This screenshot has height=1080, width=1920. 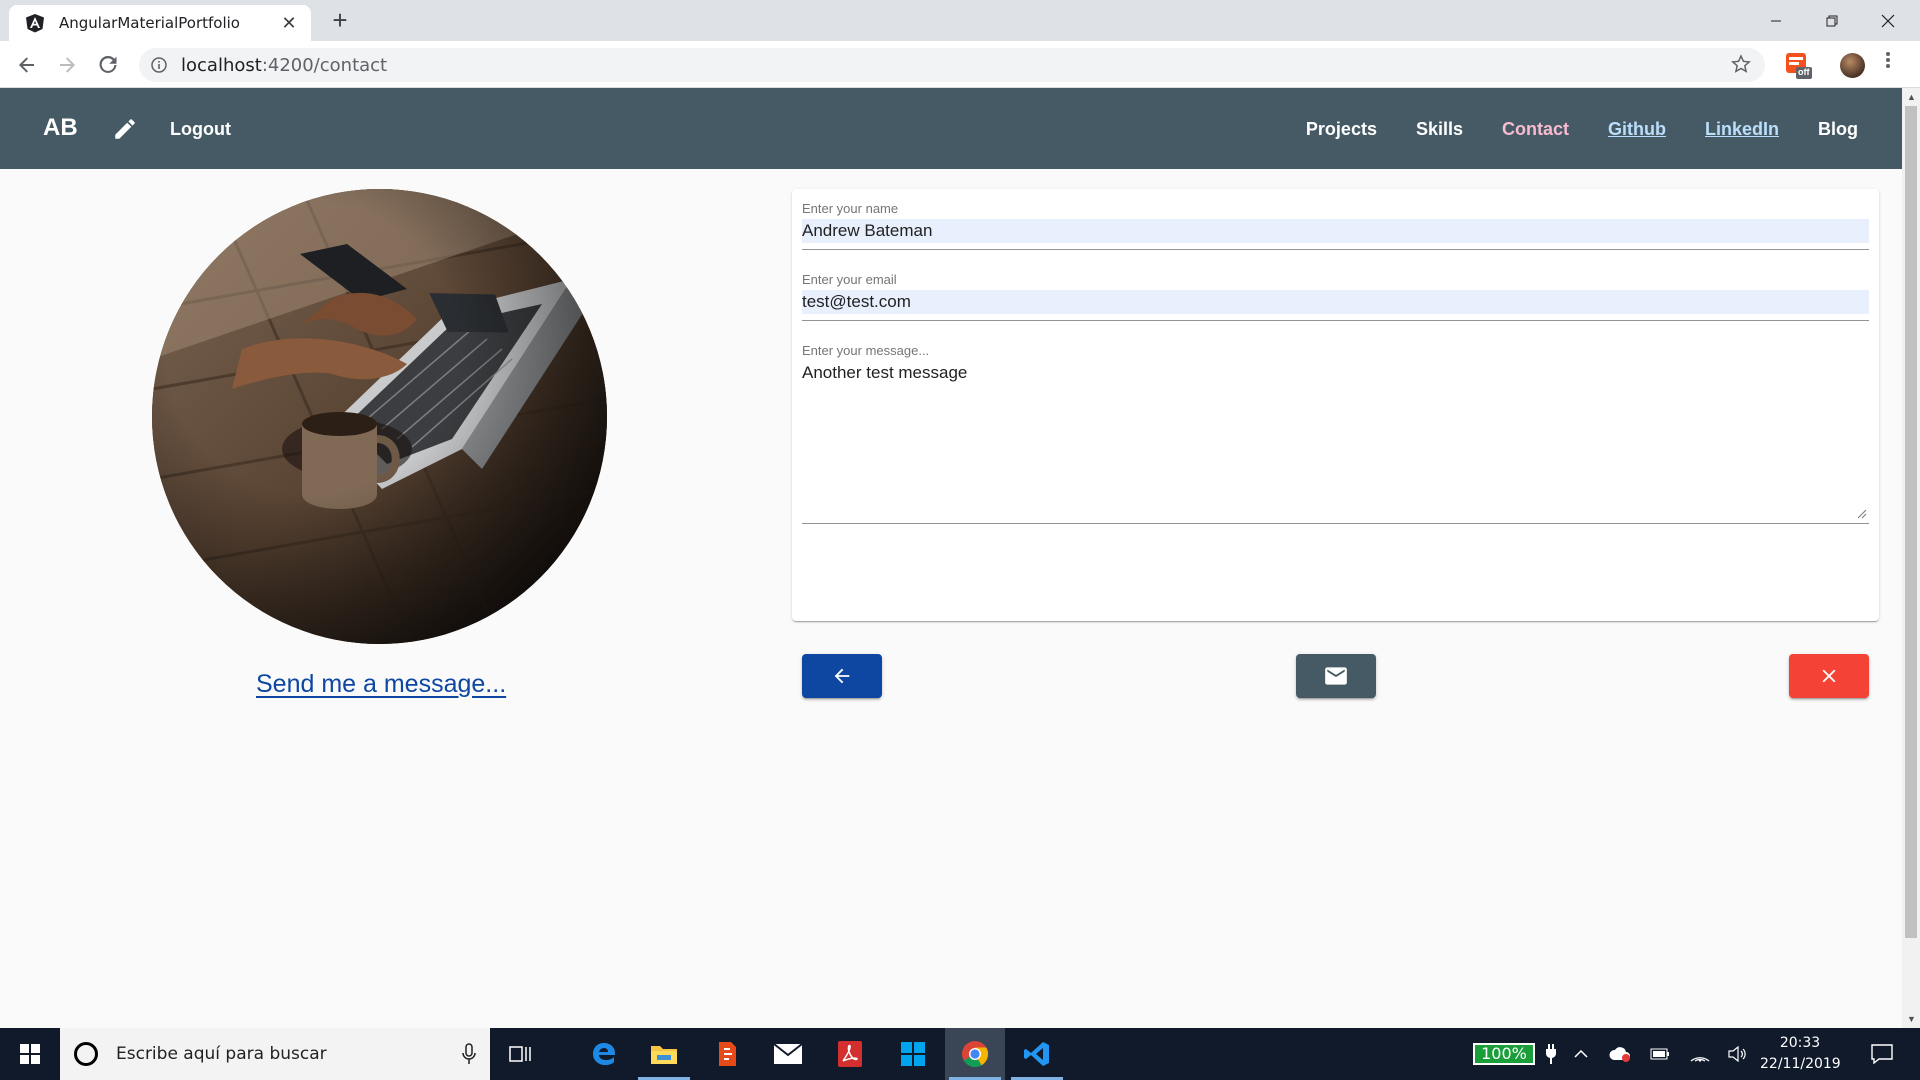 I want to click on scroll-up-icon: ▲, so click(x=1911, y=97).